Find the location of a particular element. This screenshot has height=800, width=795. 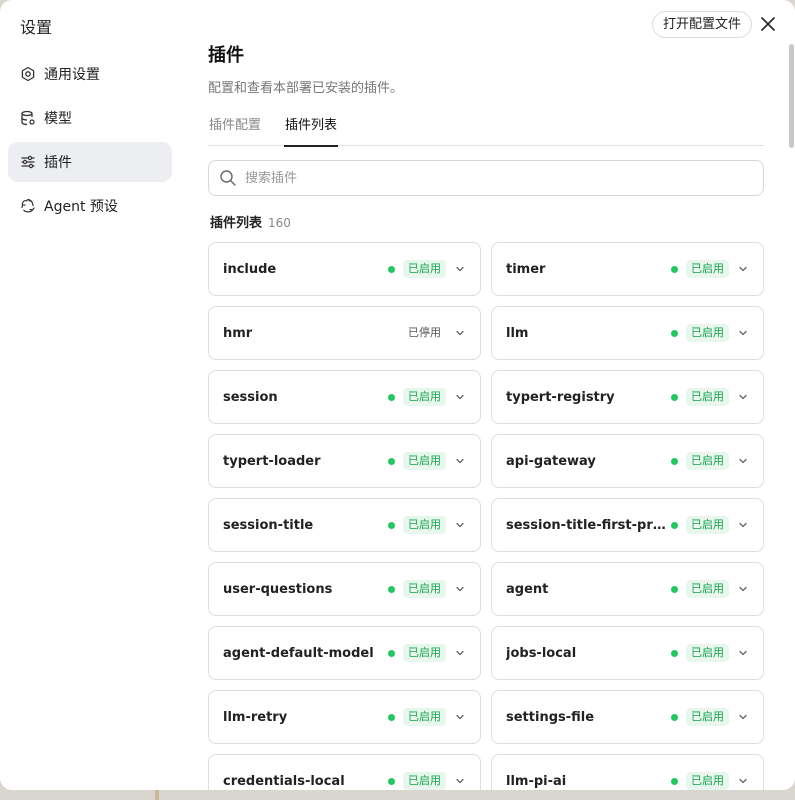

status-badge: 已停用 is located at coordinates (424, 332).